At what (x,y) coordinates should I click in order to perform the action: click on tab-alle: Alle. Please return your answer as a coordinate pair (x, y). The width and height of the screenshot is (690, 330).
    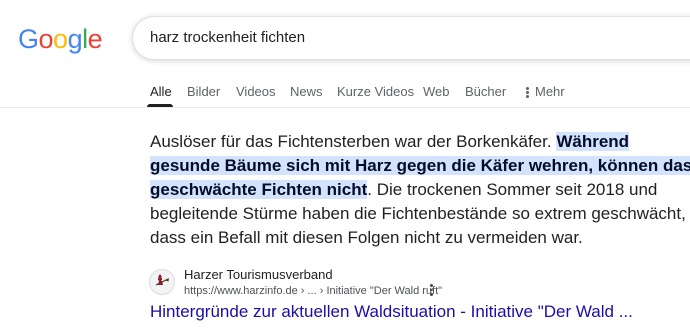
    Looking at the image, I should click on (161, 92).